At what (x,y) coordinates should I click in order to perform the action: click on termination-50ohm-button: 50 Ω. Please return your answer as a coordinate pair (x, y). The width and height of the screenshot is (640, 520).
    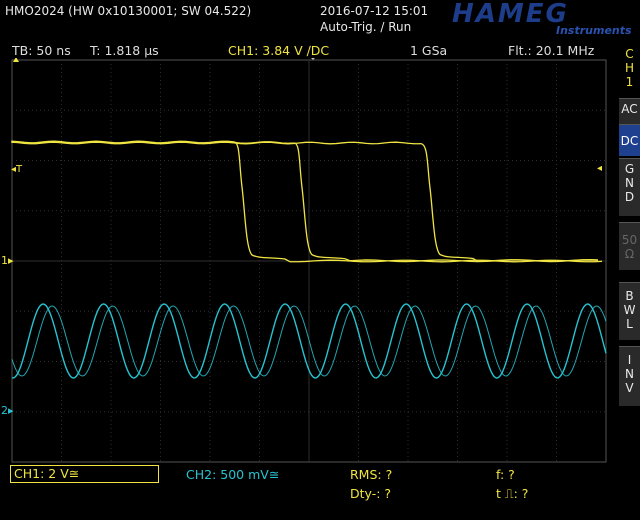
    Looking at the image, I should click on (629, 246).